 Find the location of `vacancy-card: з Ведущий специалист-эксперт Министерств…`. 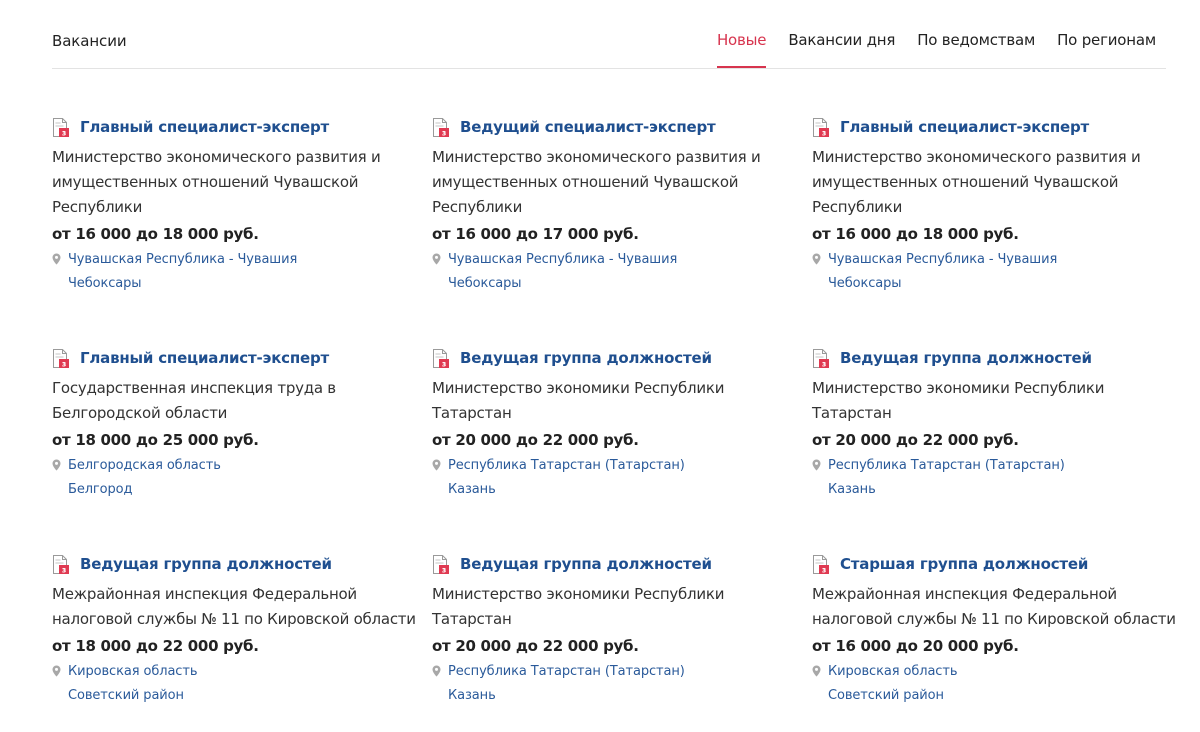

vacancy-card: з Ведущий специалист-эксперт Министерств… is located at coordinates (617, 205).